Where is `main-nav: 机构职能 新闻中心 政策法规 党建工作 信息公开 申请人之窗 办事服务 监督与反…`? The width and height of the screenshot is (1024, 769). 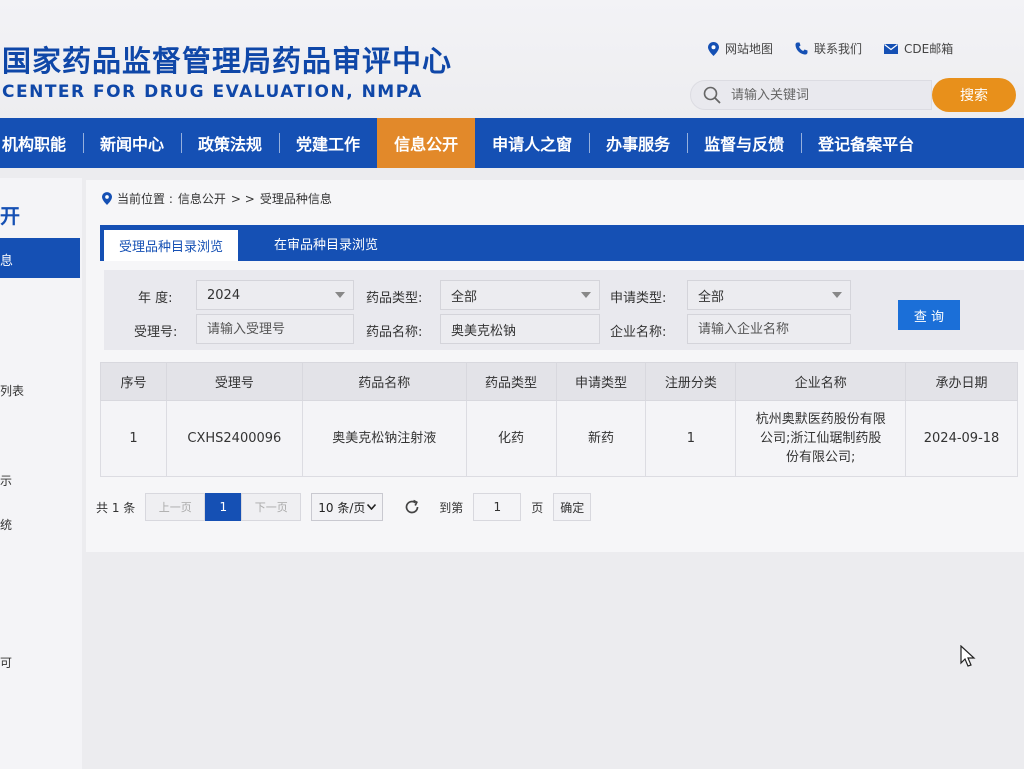
main-nav: 机构职能 新闻中心 政策法规 党建工作 信息公开 申请人之窗 办事服务 监督与反… is located at coordinates (512, 143).